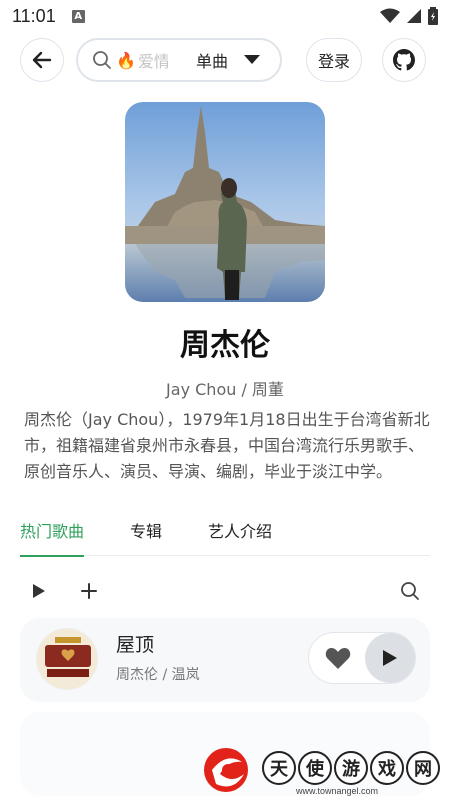  I want to click on search-songs-button, so click(410, 591).